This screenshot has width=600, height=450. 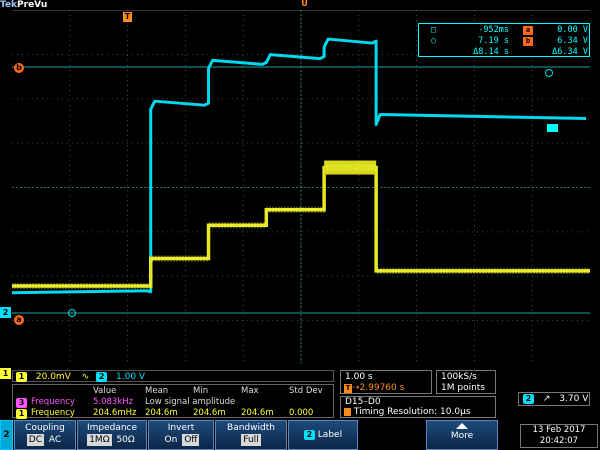 I want to click on timing-icon, so click(x=347, y=411).